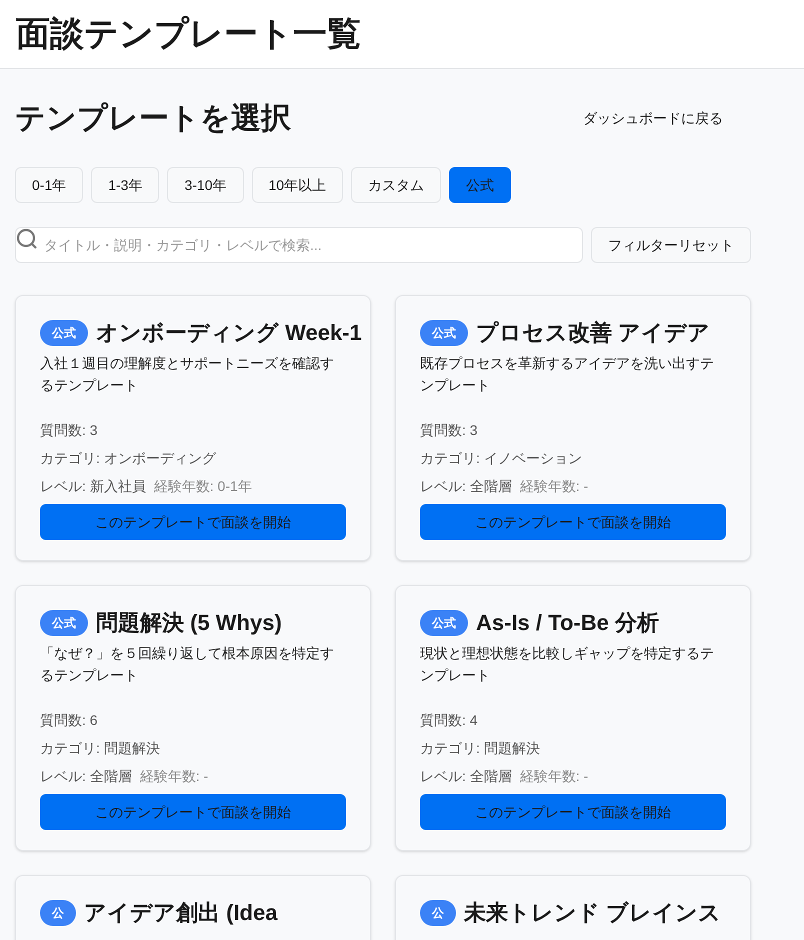 The height and width of the screenshot is (940, 804). I want to click on template-description: 入社１週目の理解度とサポートニーズを確認するテンプレート, so click(187, 374).